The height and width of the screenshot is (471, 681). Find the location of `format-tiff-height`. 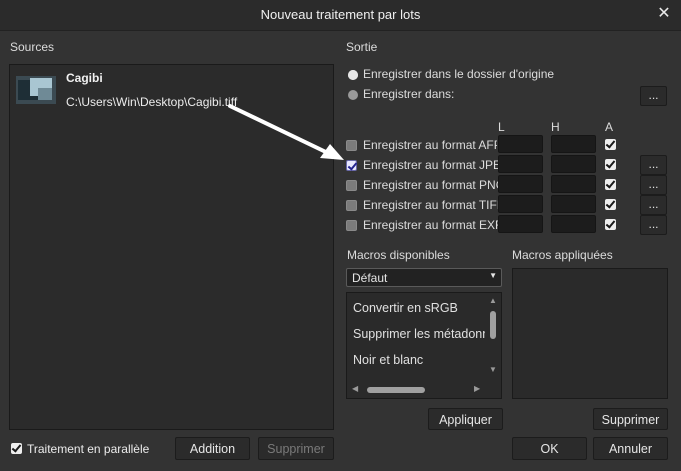

format-tiff-height is located at coordinates (573, 204).